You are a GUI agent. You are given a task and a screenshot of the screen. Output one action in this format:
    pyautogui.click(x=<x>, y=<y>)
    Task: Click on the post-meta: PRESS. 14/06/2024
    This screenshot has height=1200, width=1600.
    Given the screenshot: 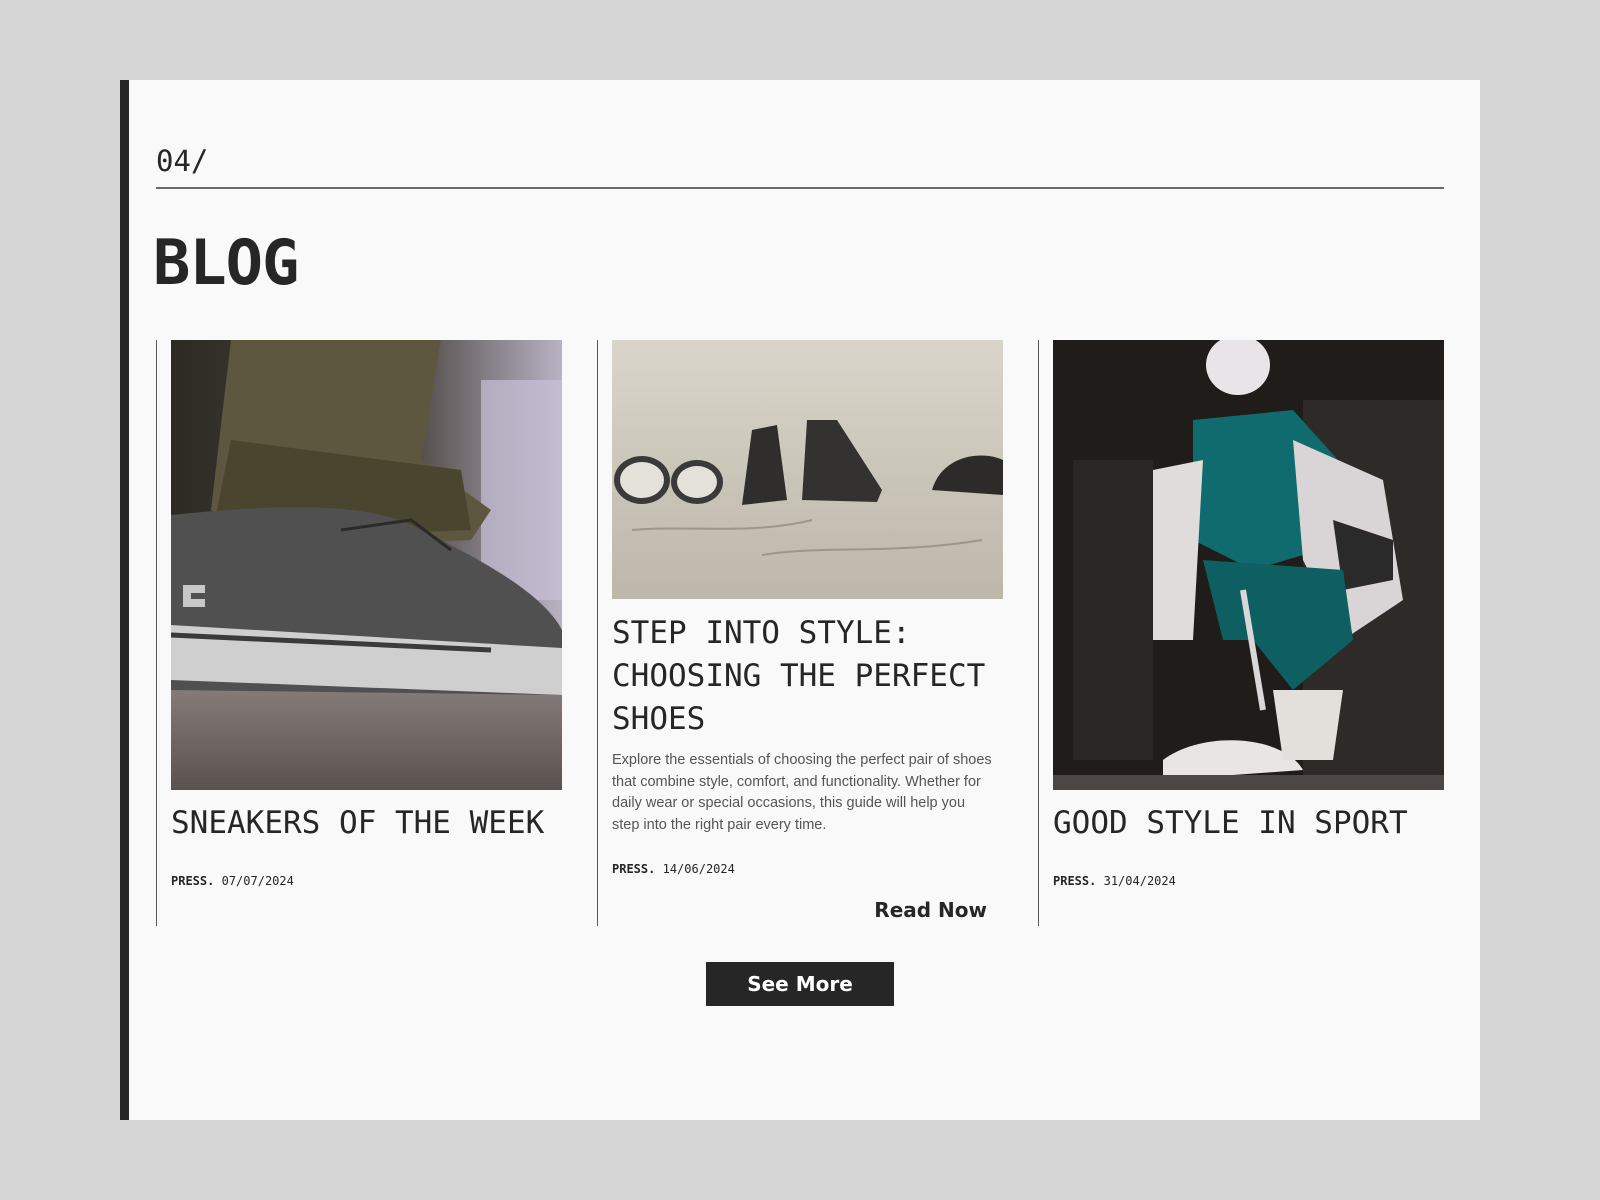 What is the action you would take?
    pyautogui.click(x=673, y=869)
    